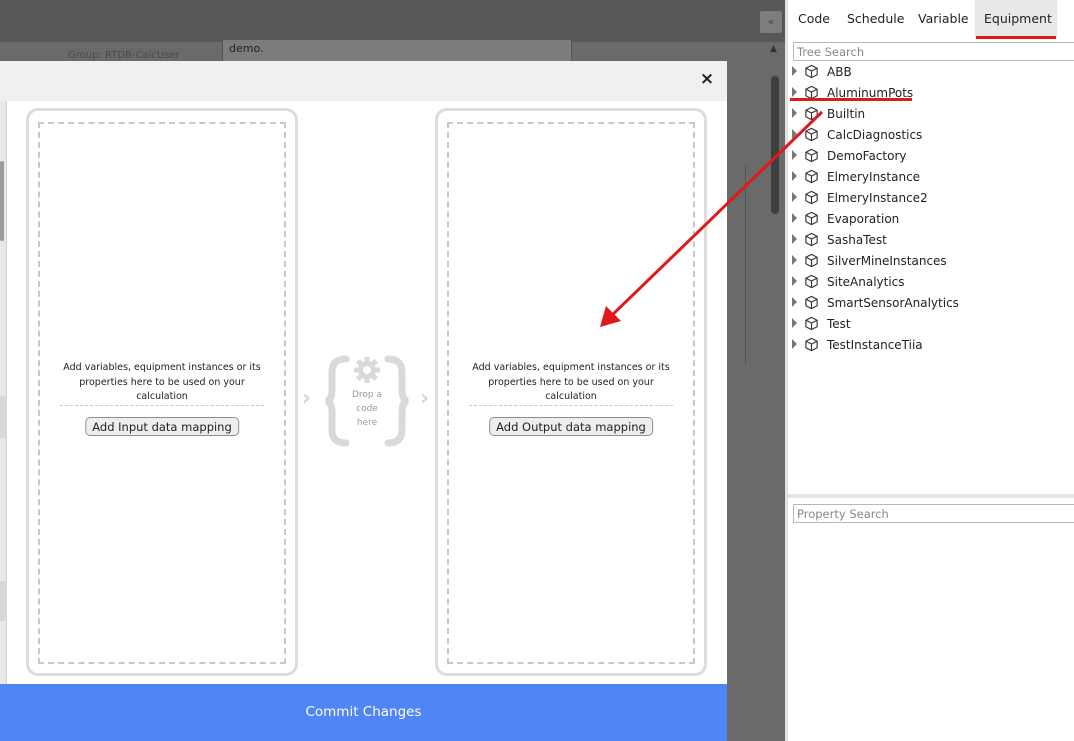 The width and height of the screenshot is (1074, 741). I want to click on tree-item: Test, so click(931, 324).